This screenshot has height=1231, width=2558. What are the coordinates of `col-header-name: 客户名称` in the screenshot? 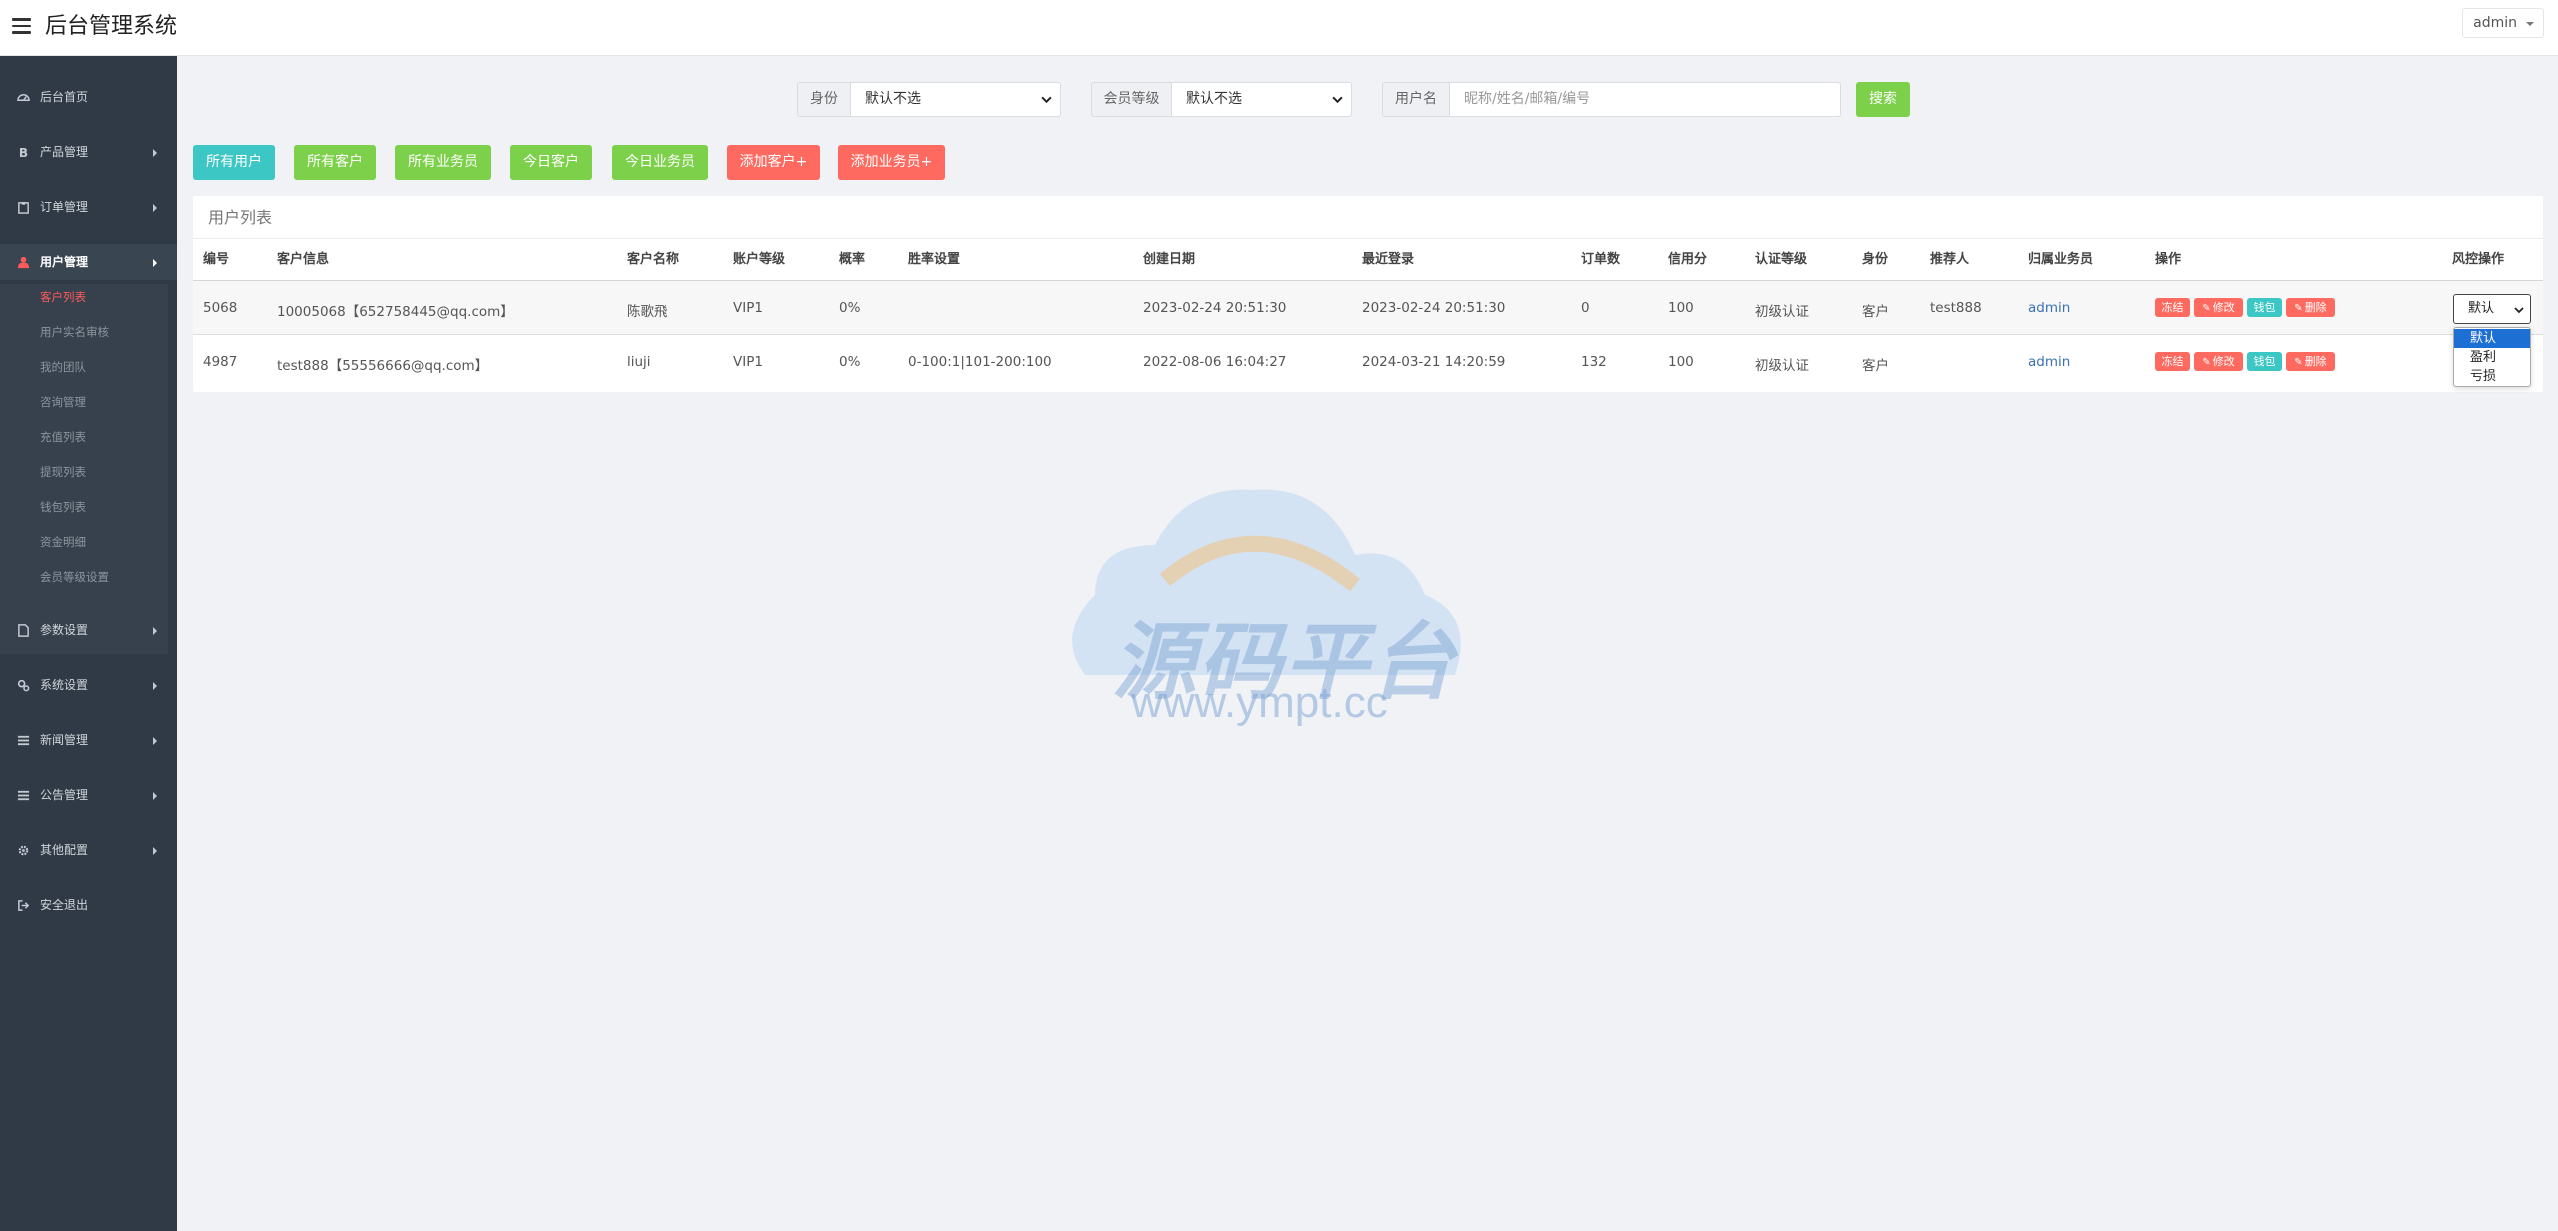 It's located at (653, 259).